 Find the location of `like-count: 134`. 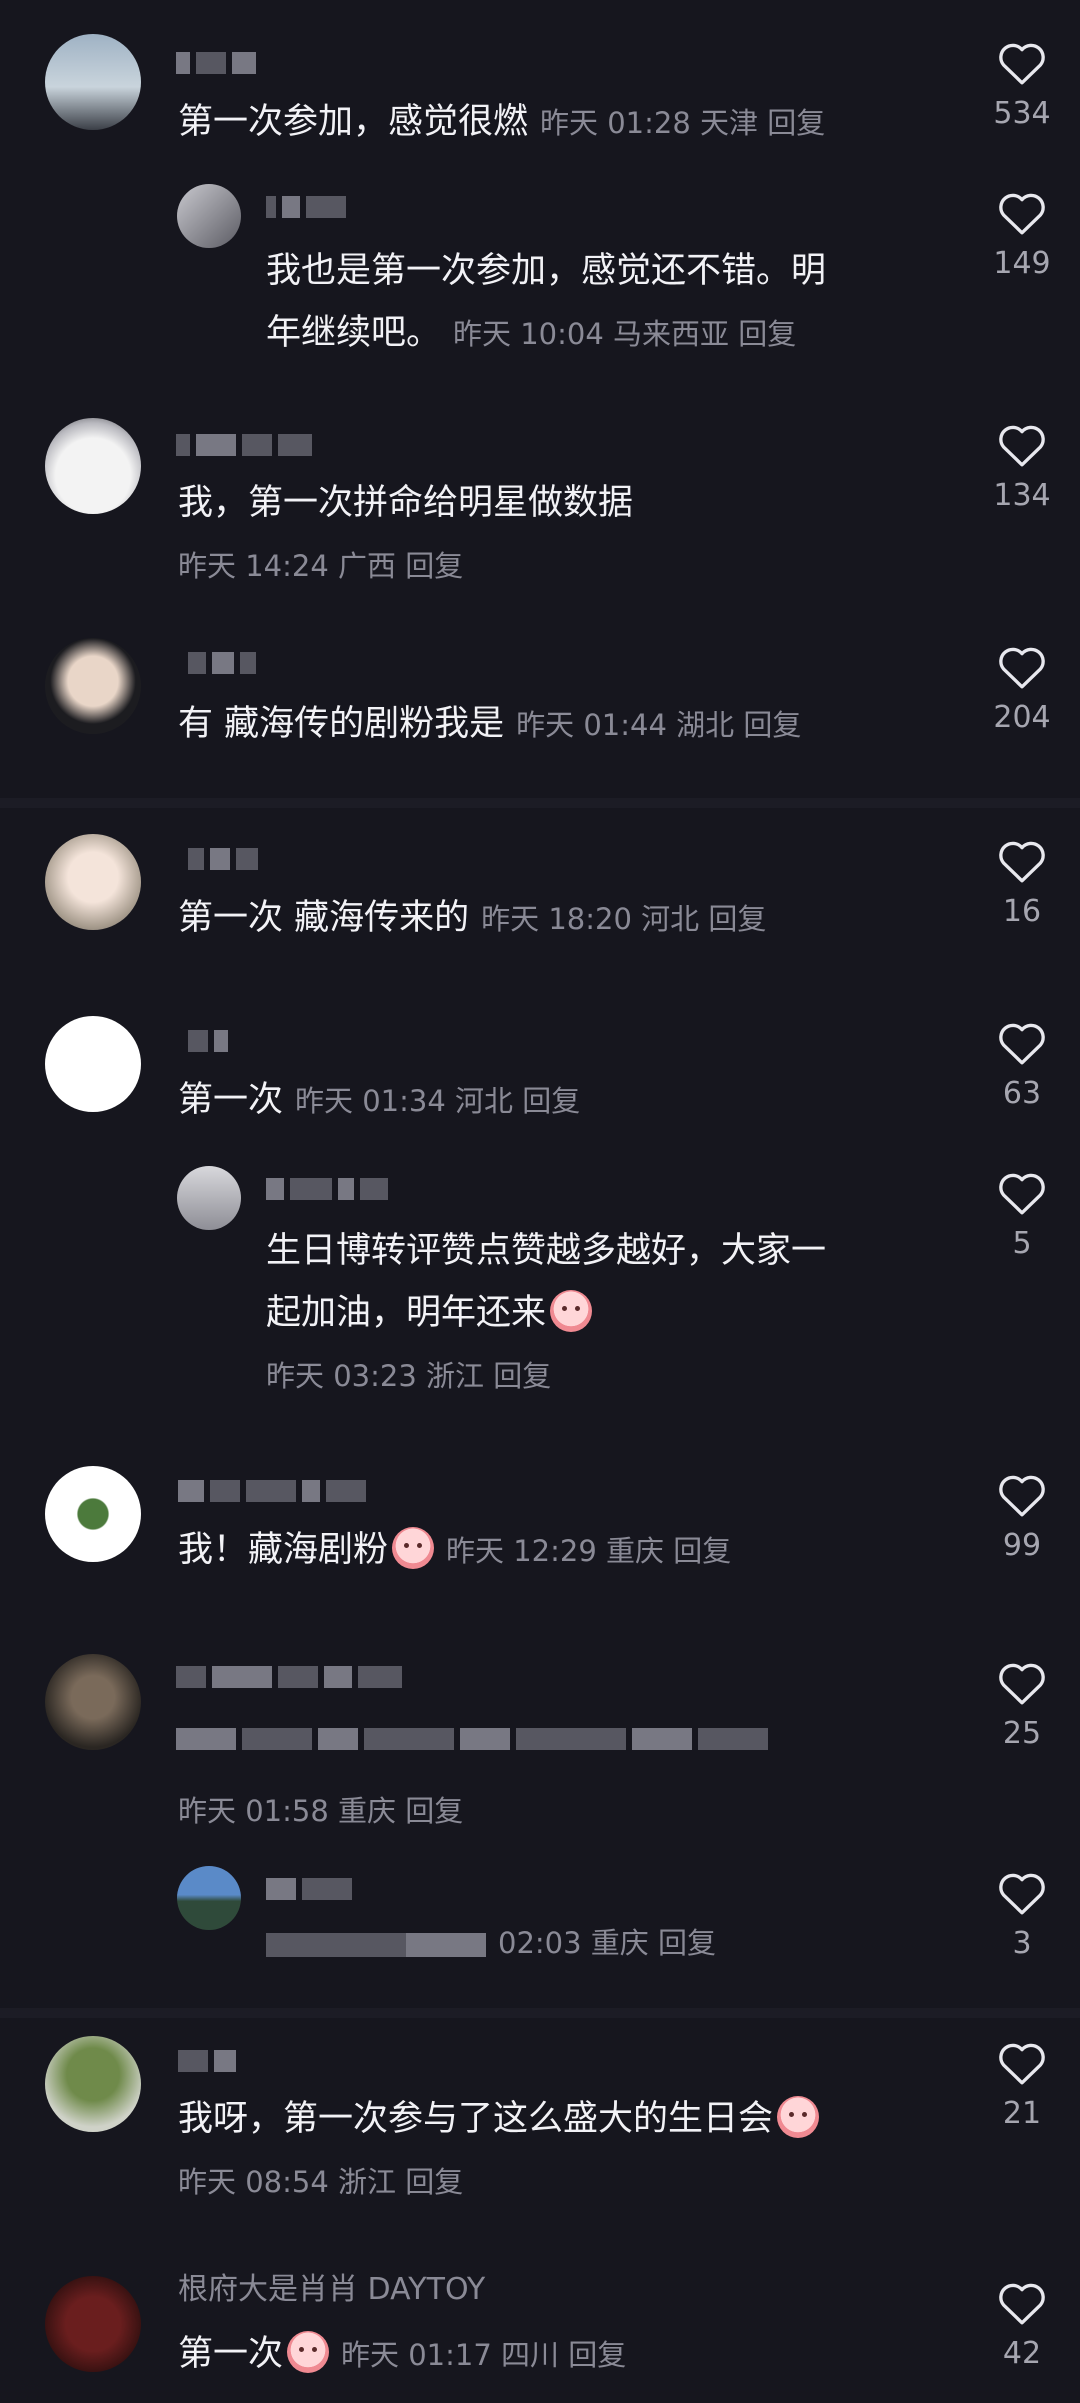

like-count: 134 is located at coordinates (1022, 495).